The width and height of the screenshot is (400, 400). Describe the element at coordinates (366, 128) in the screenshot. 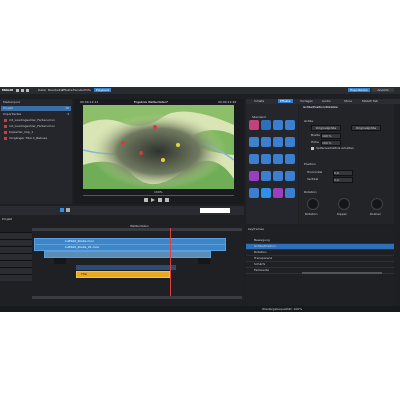

I see `original-size-button-2: Originalgröße` at that location.